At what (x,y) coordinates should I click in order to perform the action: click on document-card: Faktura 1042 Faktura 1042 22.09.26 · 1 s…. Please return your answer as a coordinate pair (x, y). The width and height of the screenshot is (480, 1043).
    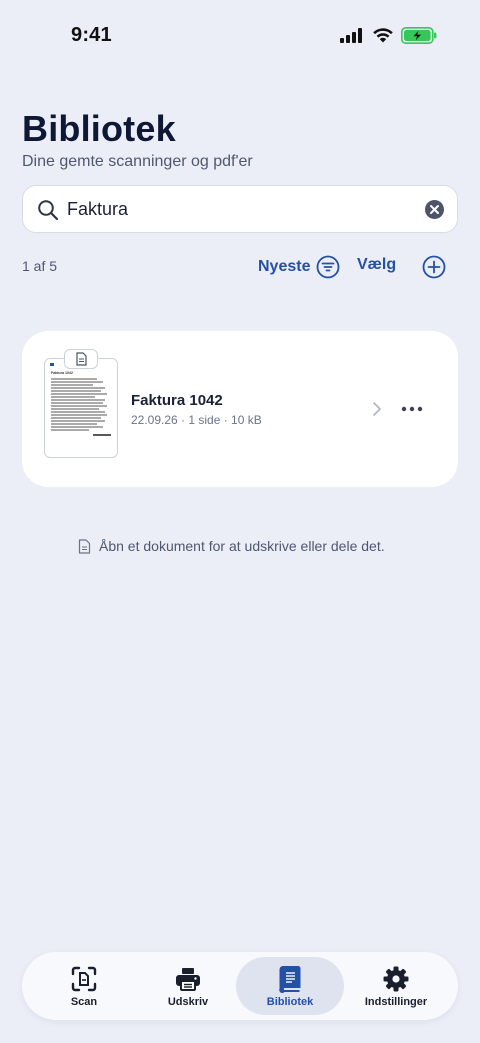
    Looking at the image, I should click on (240, 409).